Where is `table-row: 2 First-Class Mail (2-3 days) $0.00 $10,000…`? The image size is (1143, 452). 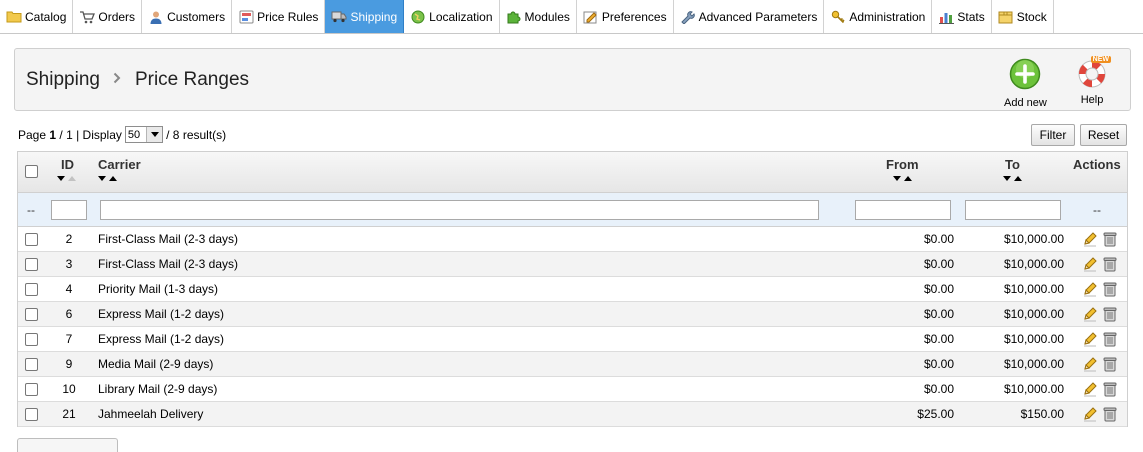
table-row: 2 First-Class Mail (2-3 days) $0.00 $10,000… is located at coordinates (572, 239).